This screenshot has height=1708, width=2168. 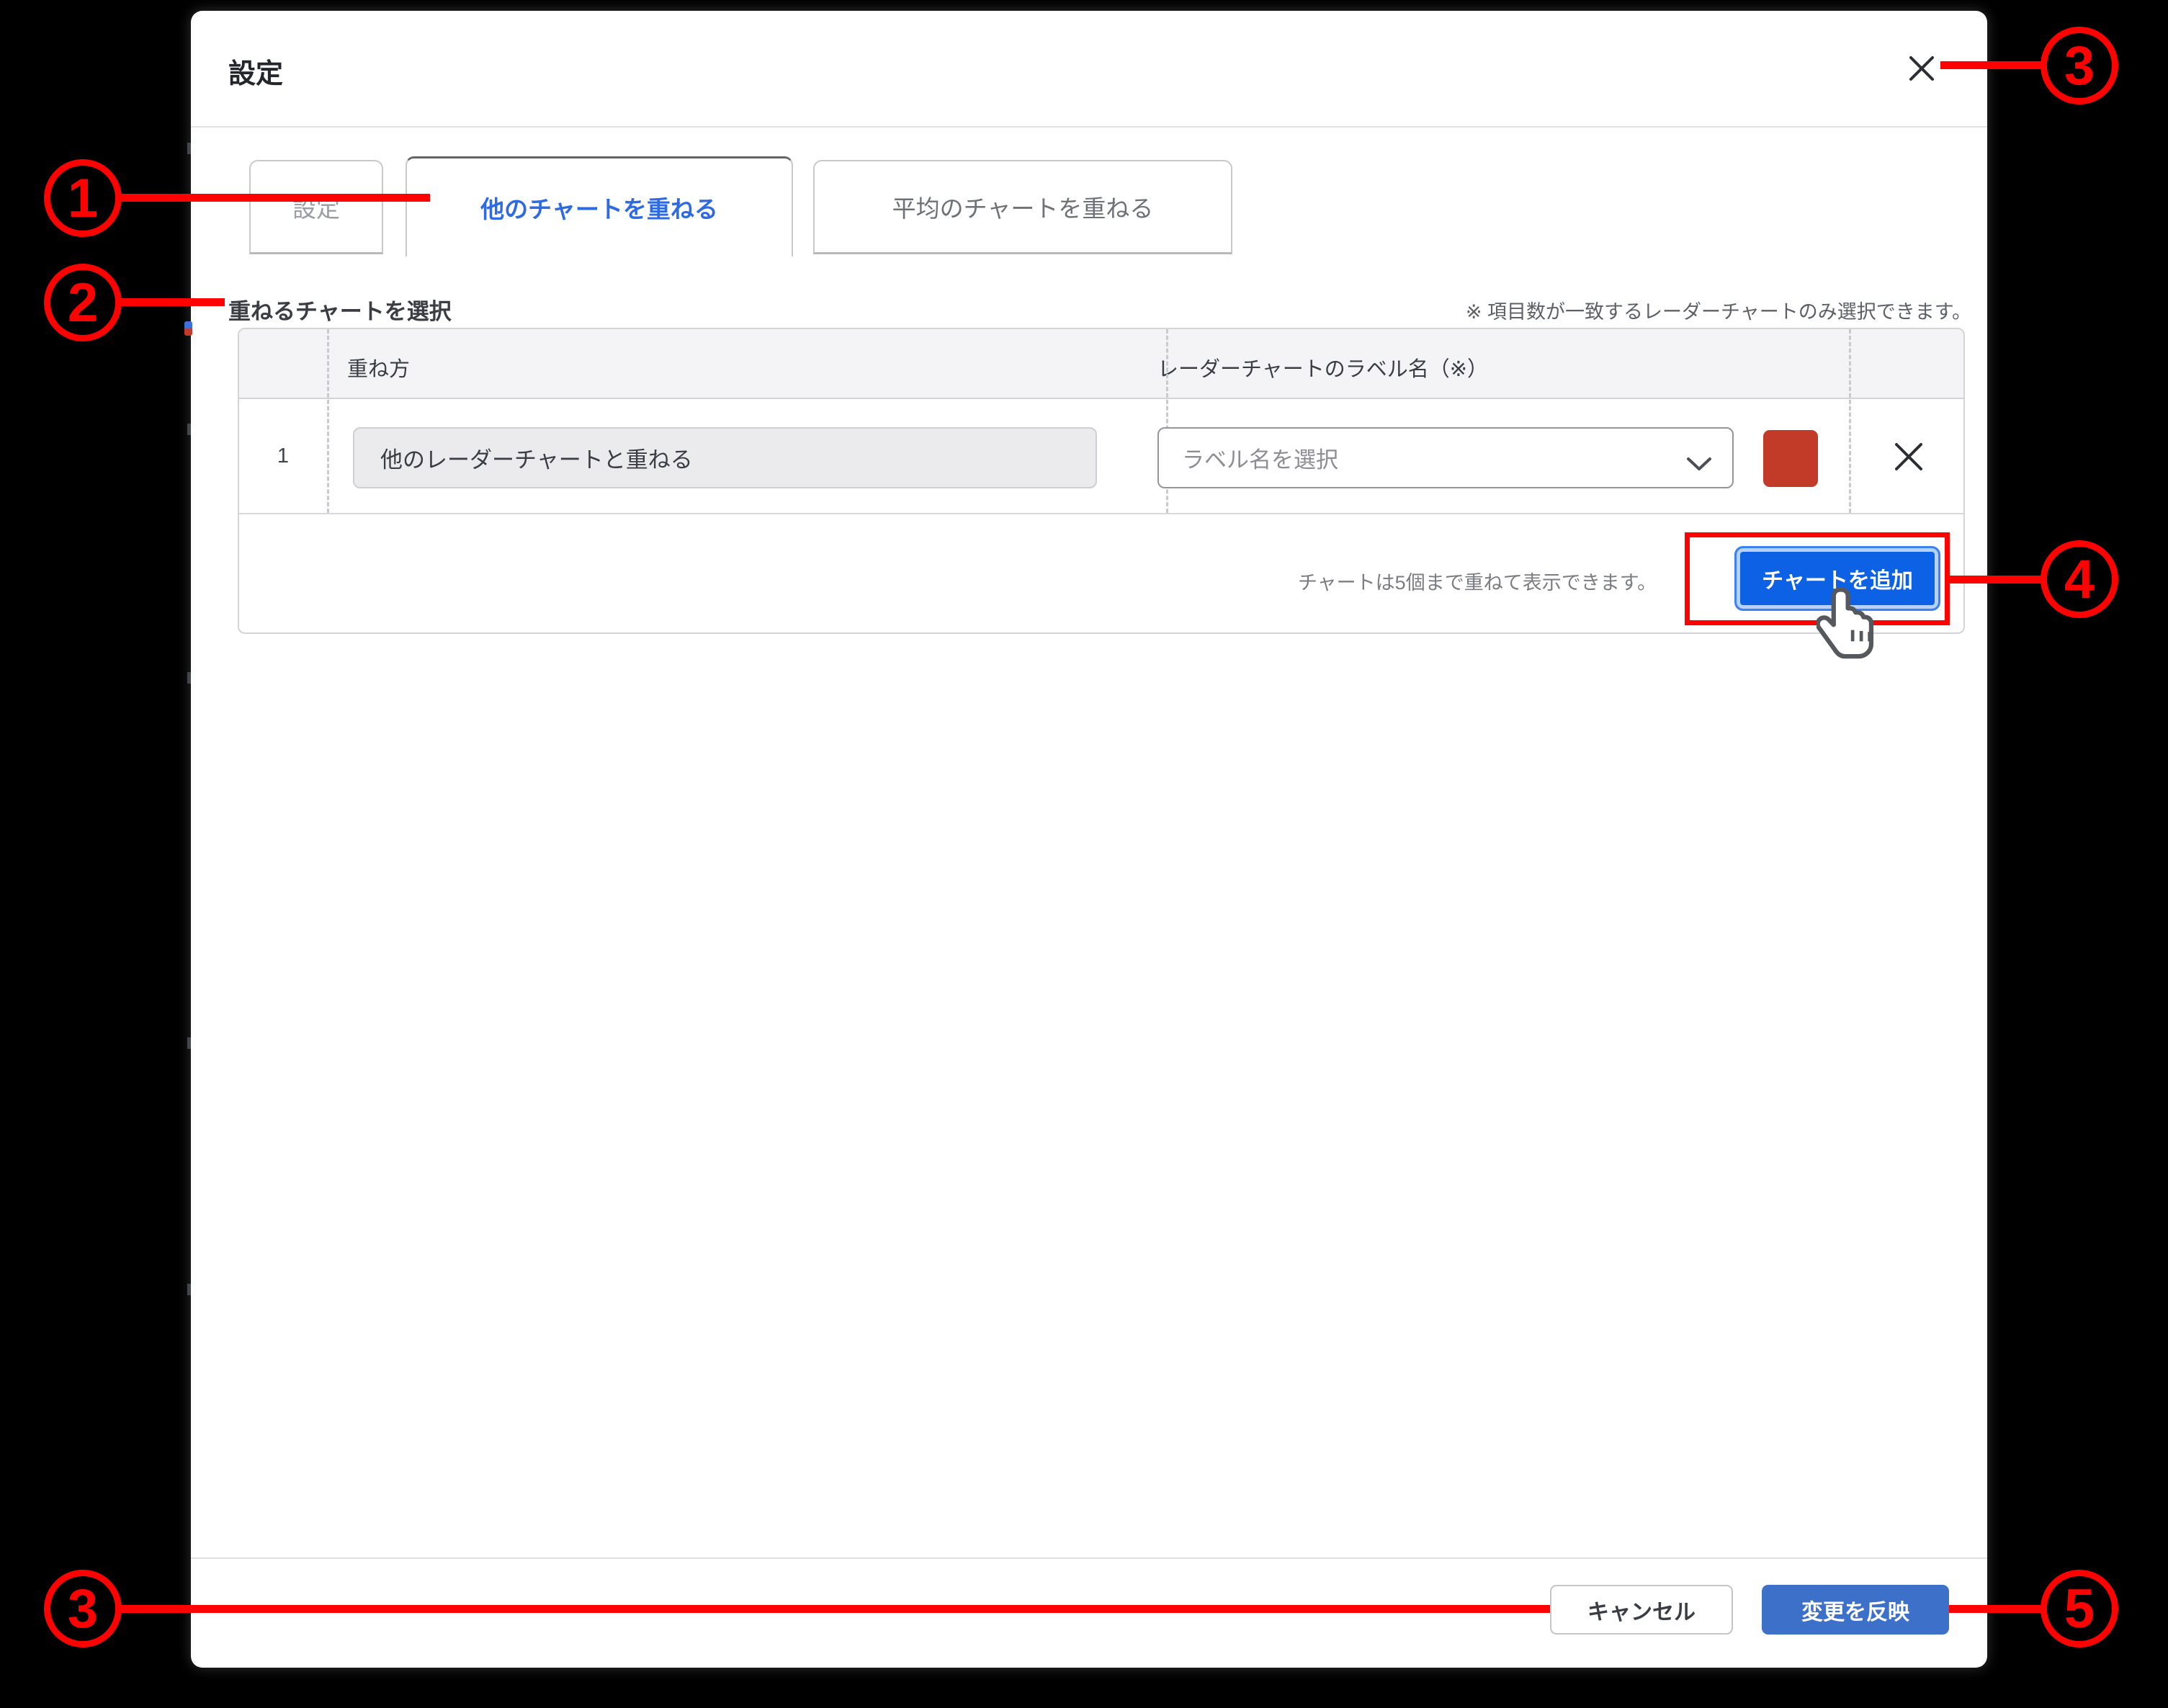 I want to click on annotation-circle-5: 5, so click(x=2079, y=1608).